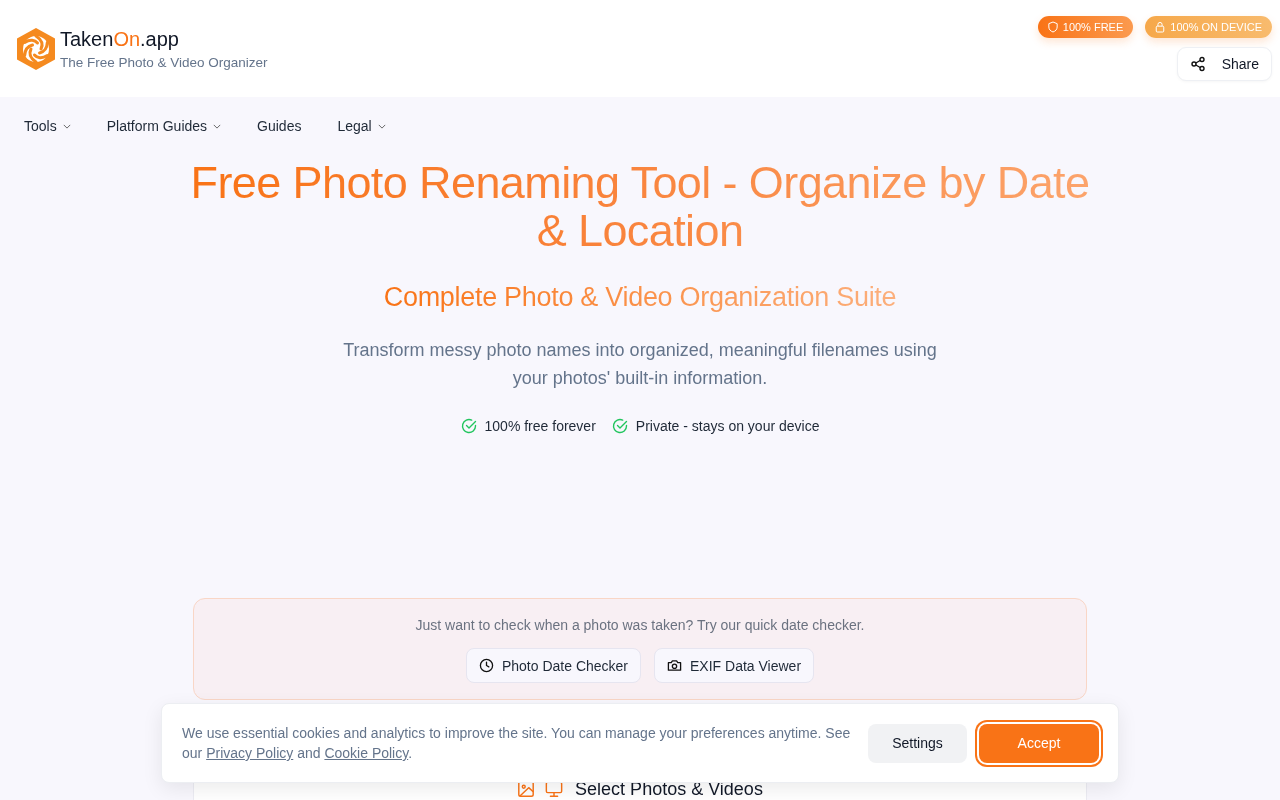 This screenshot has height=800, width=1280. I want to click on image-icon, so click(526, 789).